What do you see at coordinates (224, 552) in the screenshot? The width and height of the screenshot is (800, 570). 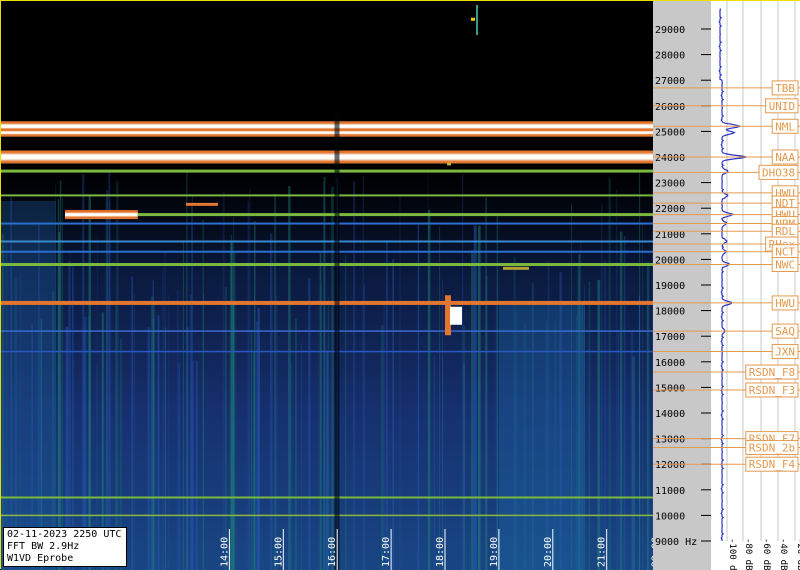 I see `time-tick-label: 14:00` at bounding box center [224, 552].